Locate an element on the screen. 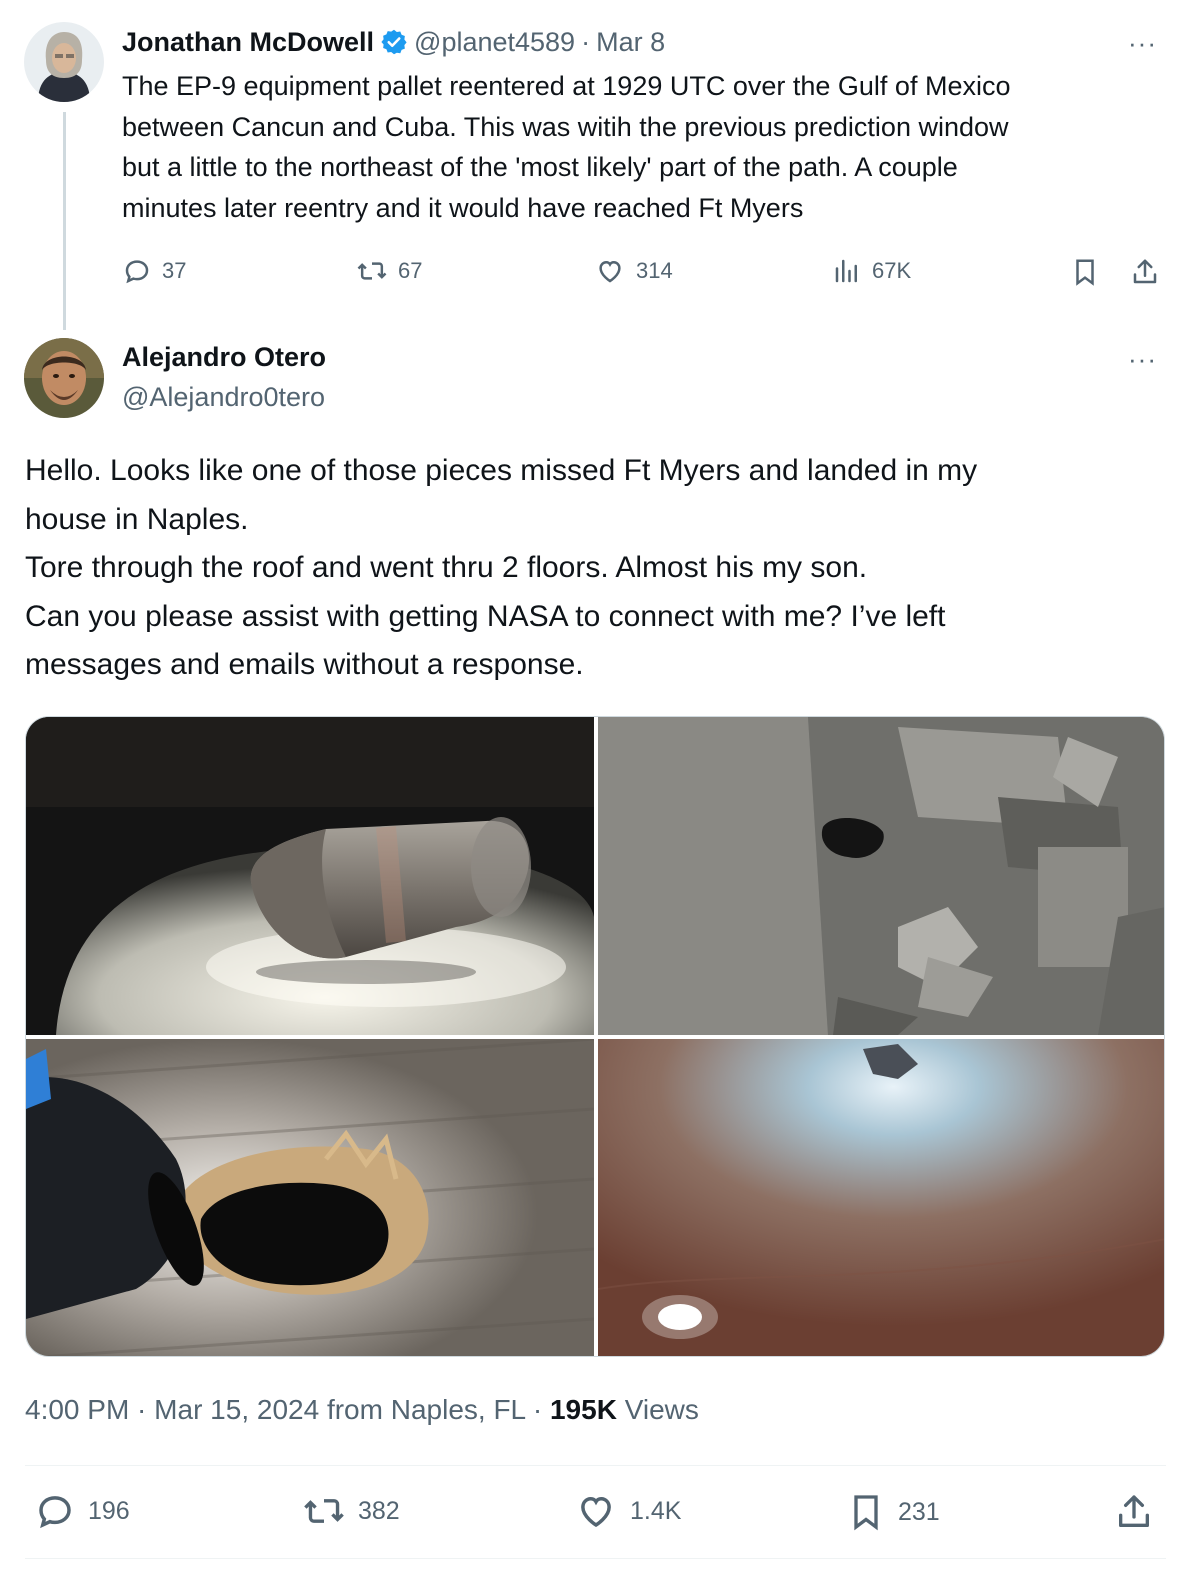 The image size is (1180, 1573). divider-bottom is located at coordinates (595, 1558).